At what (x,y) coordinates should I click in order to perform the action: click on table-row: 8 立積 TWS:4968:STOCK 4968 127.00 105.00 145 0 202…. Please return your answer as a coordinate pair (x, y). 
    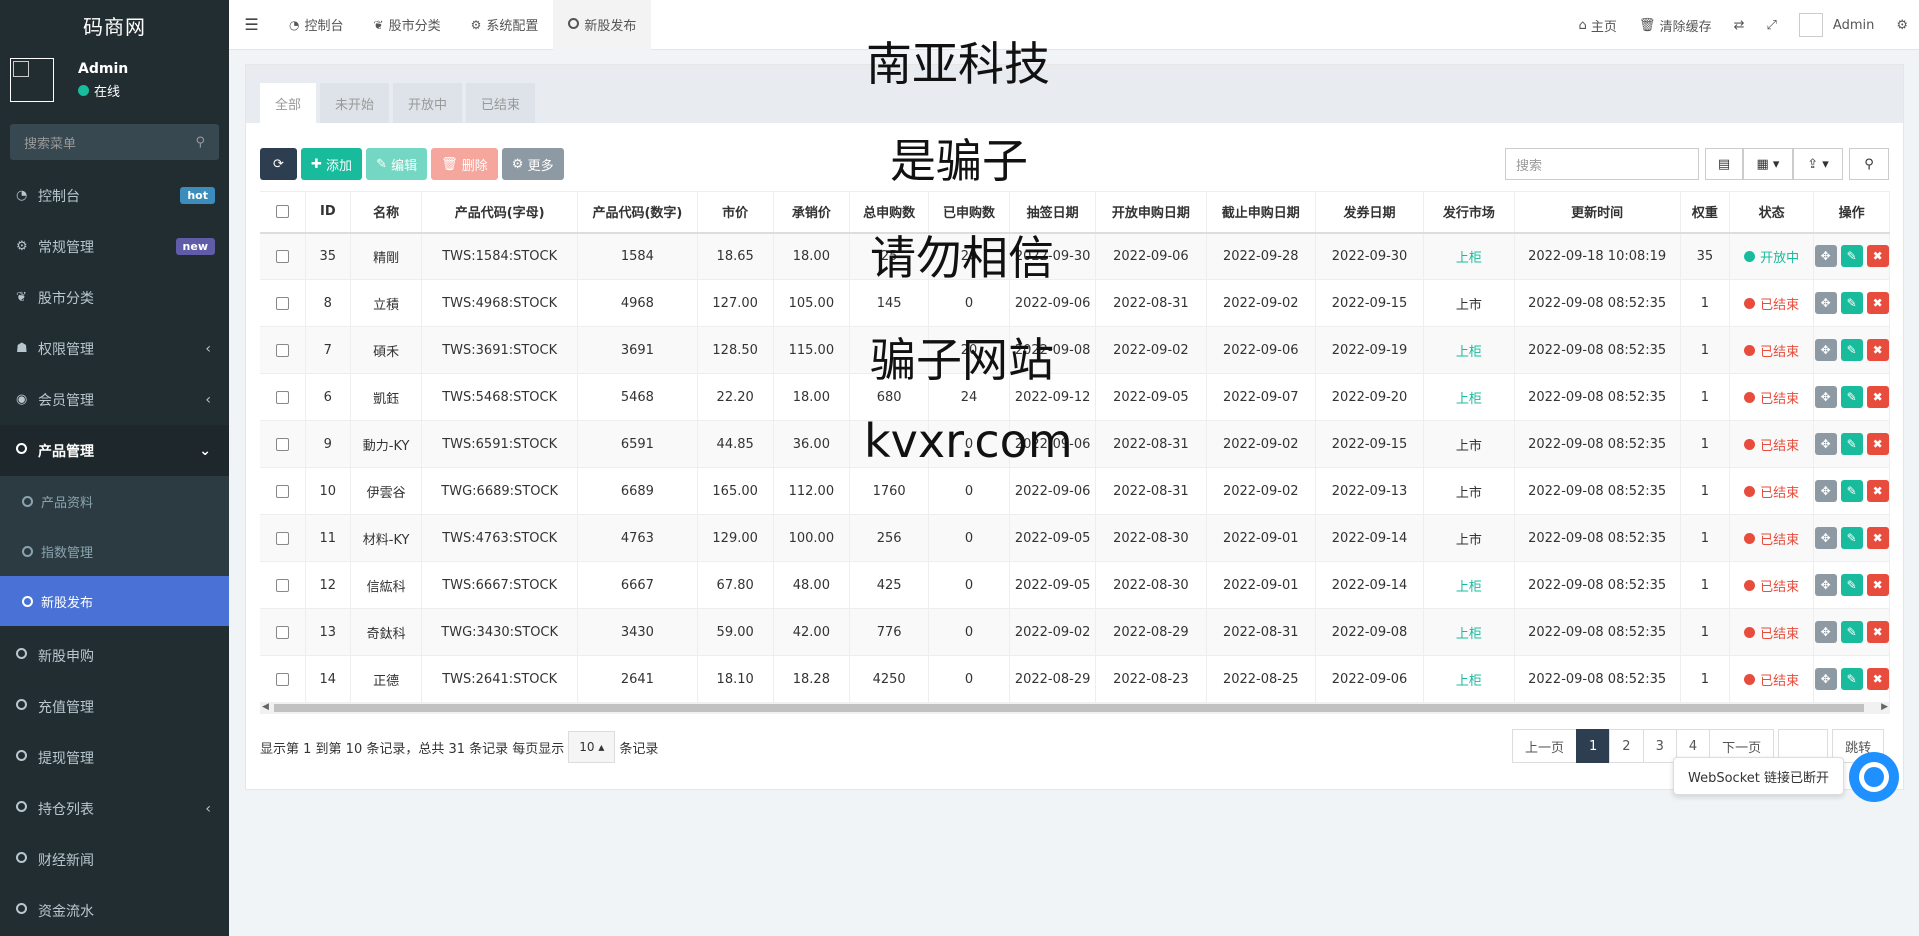
    Looking at the image, I should click on (1075, 303).